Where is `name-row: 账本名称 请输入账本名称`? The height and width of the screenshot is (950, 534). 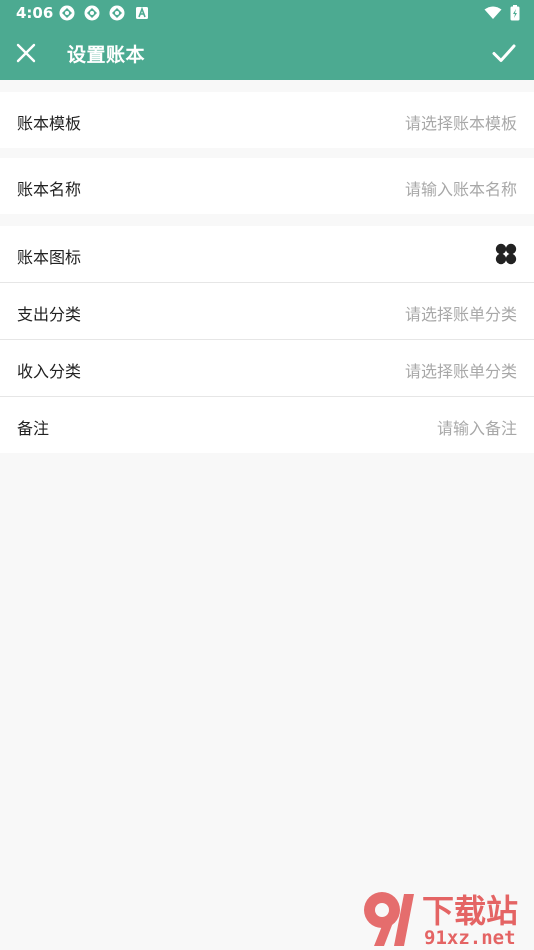
name-row: 账本名称 请输入账本名称 is located at coordinates (267, 186).